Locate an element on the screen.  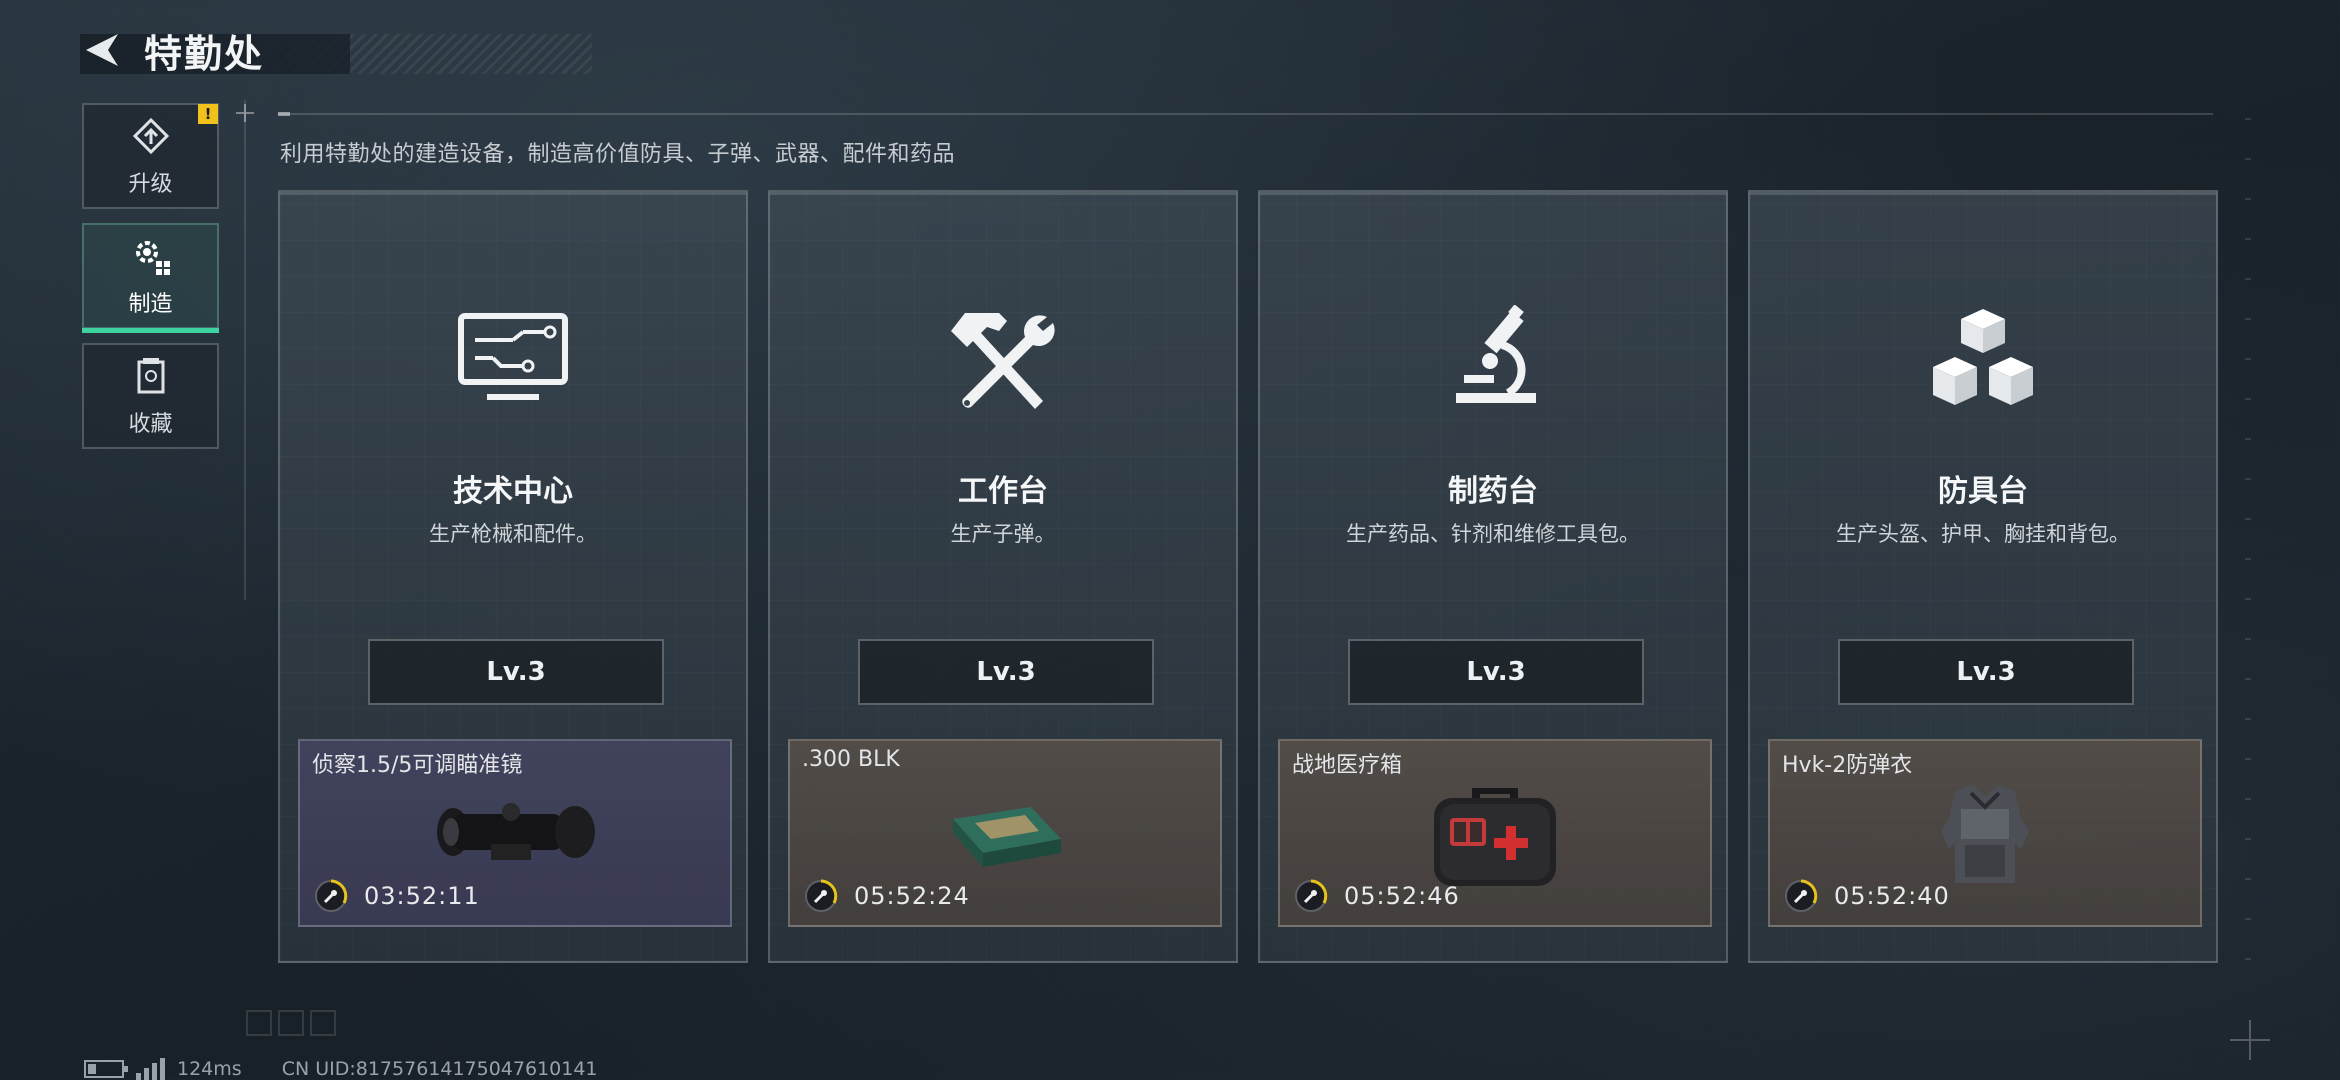
station-name: 制药台 is located at coordinates (1493, 491).